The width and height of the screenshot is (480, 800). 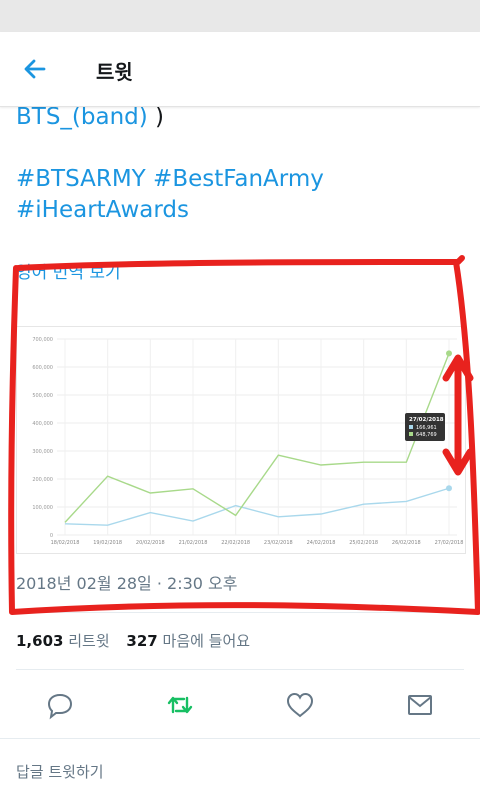 I want to click on y-tick-label: 400,000, so click(x=42, y=424).